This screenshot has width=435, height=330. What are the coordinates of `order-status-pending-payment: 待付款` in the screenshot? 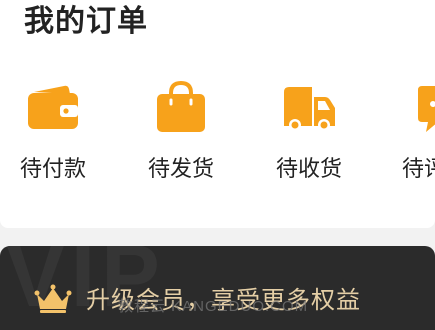 It's located at (54, 133).